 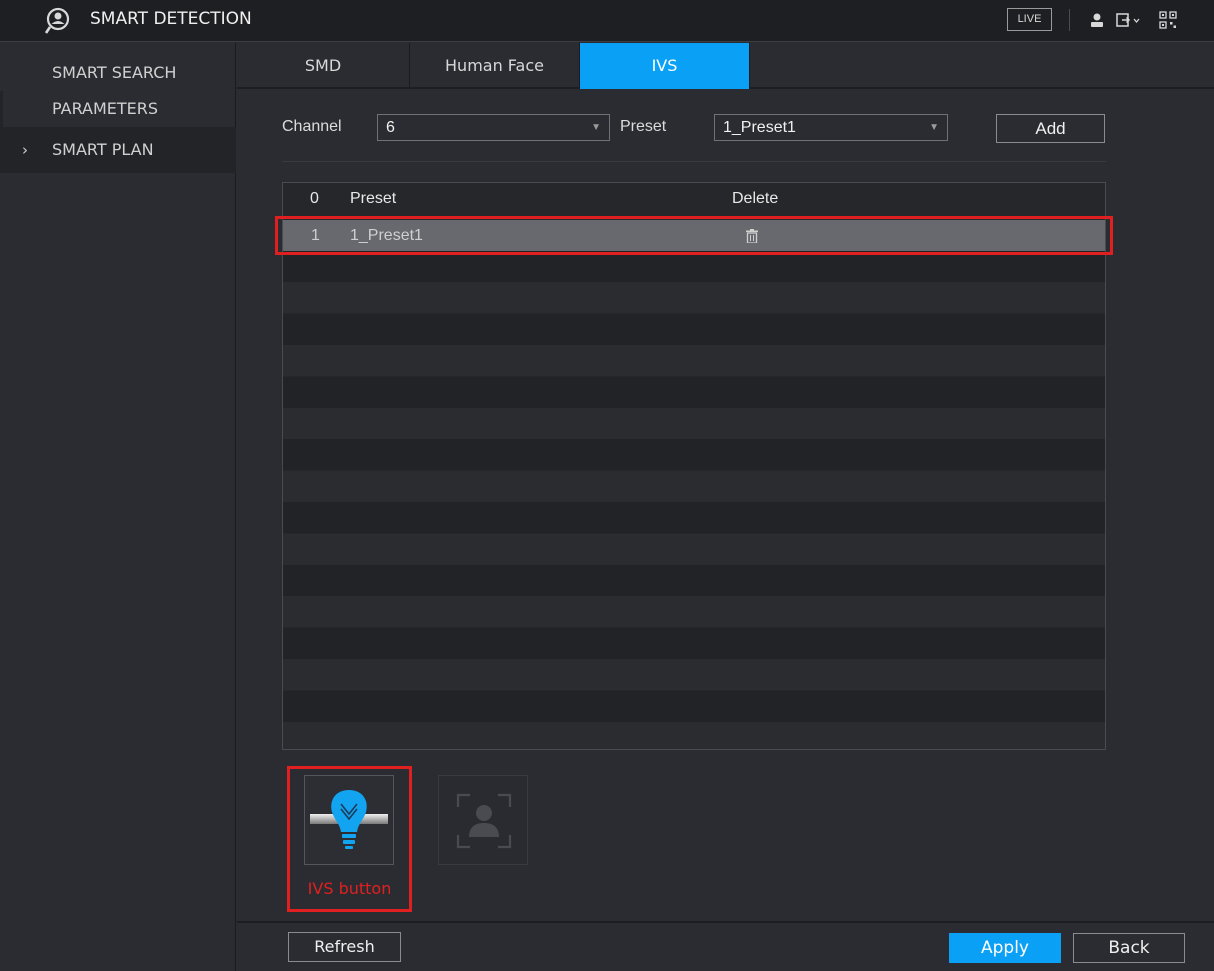 I want to click on sidebar-item-label: SMART SEARCH, so click(x=114, y=72).